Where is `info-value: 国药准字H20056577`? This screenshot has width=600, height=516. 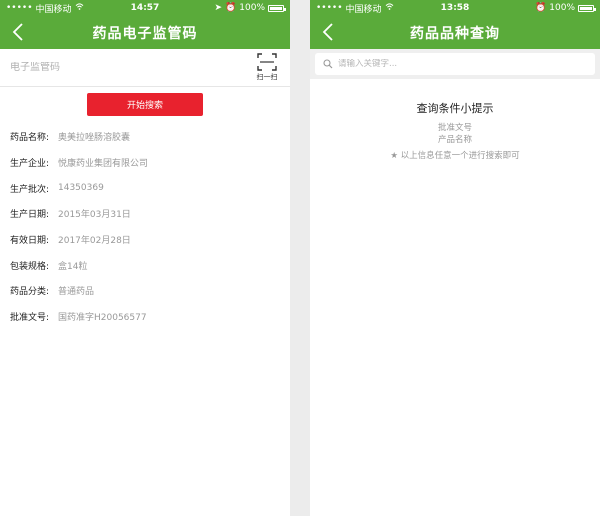
info-value: 国药准字H20056577 is located at coordinates (102, 318).